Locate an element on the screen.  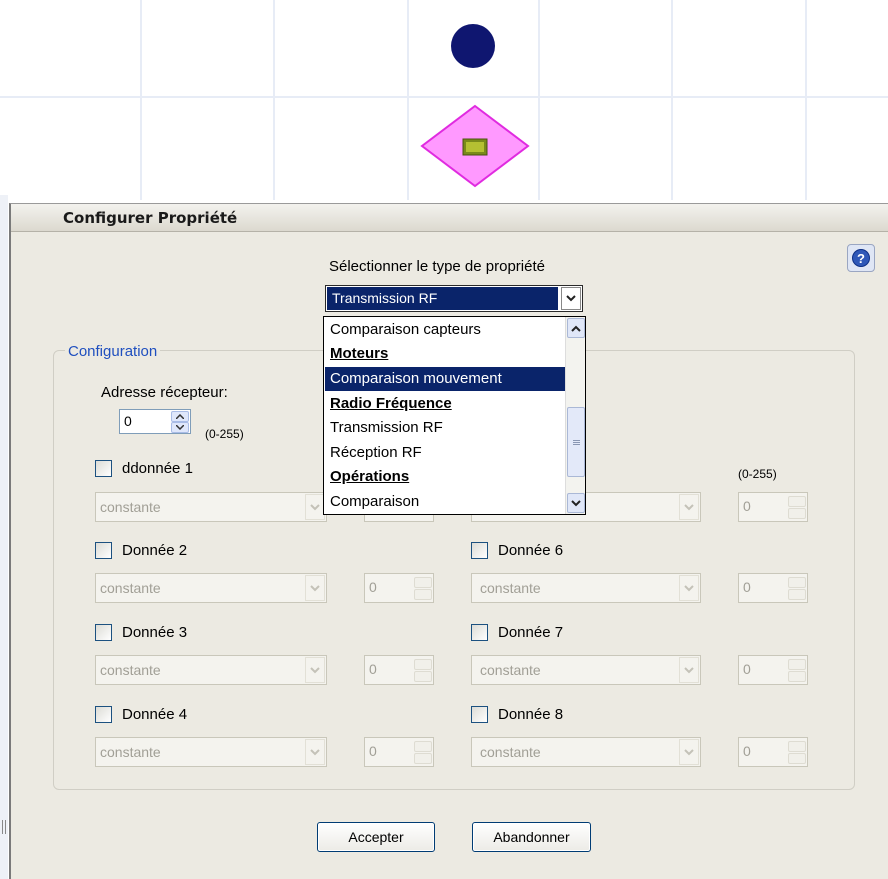
data-7-value-spinner: 0 is located at coordinates (773, 670).